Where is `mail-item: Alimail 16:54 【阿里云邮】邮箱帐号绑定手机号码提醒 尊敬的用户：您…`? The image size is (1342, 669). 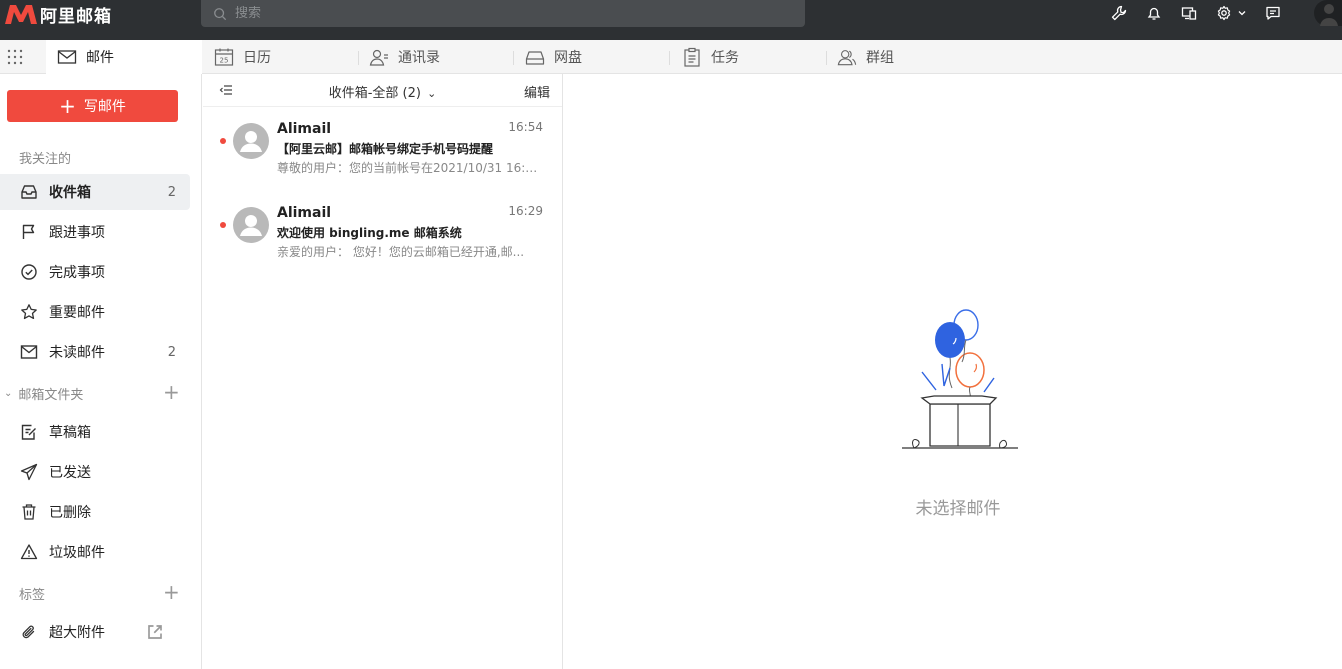 mail-item: Alimail 16:54 【阿里云邮】邮箱帐号绑定手机号码提醒 尊敬的用户：您… is located at coordinates (383, 149).